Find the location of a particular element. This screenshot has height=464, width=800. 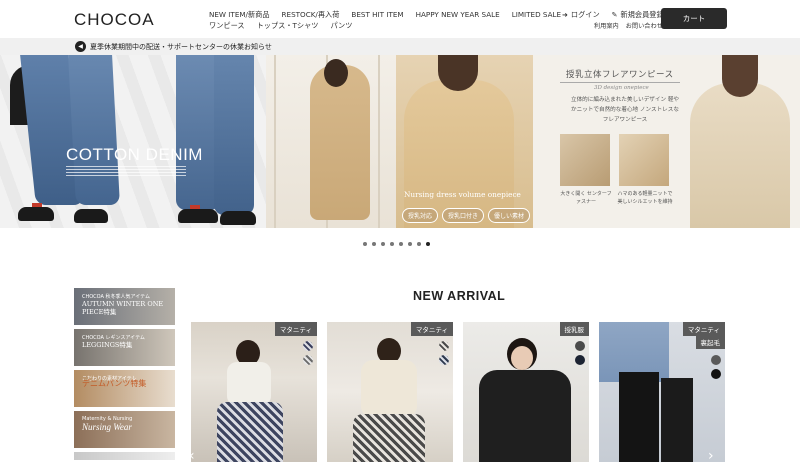

login-link: ➜ ログイン is located at coordinates (581, 15).